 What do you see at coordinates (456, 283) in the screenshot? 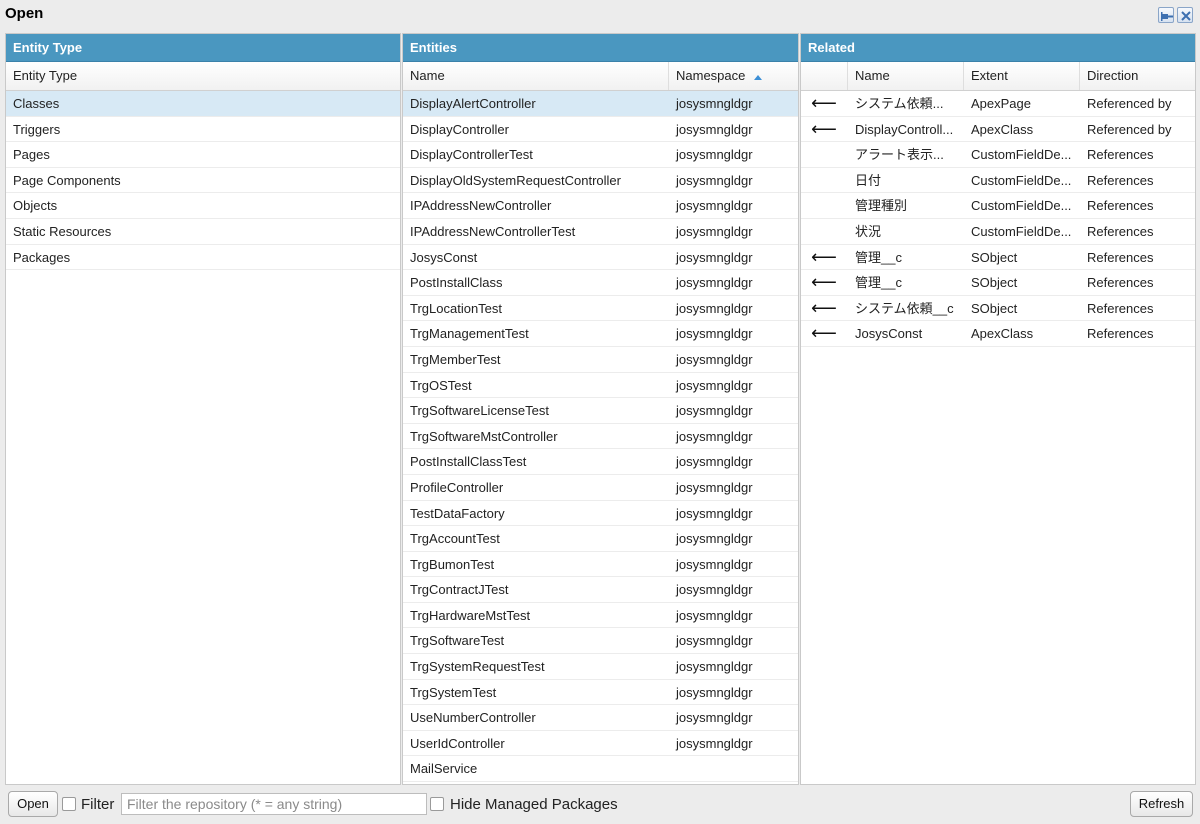
I see `entity-name: PostInstallClass` at bounding box center [456, 283].